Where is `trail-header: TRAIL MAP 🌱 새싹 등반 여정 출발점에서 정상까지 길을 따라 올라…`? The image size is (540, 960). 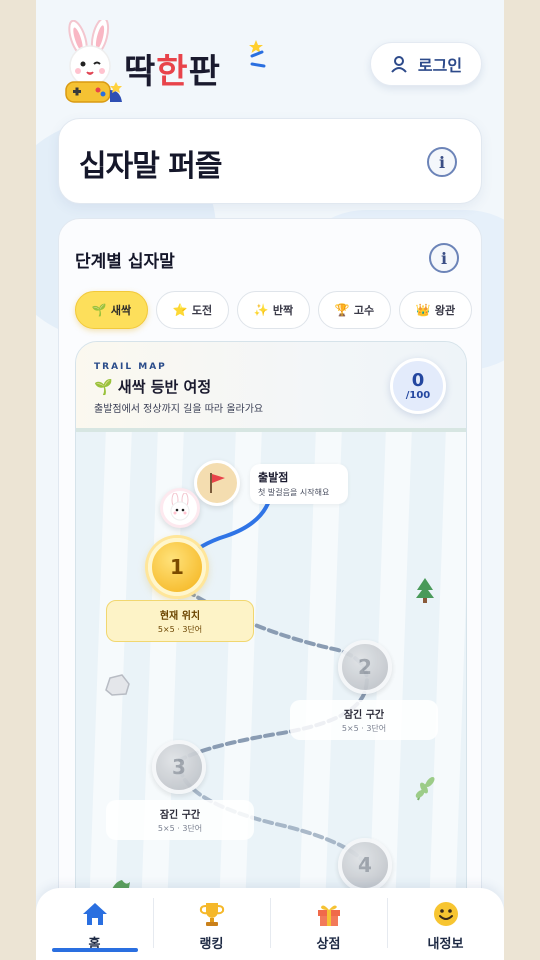
trail-header: TRAIL MAP 🌱 새싹 등반 여정 출발점에서 정상까지 길을 따라 올라… is located at coordinates (271, 387).